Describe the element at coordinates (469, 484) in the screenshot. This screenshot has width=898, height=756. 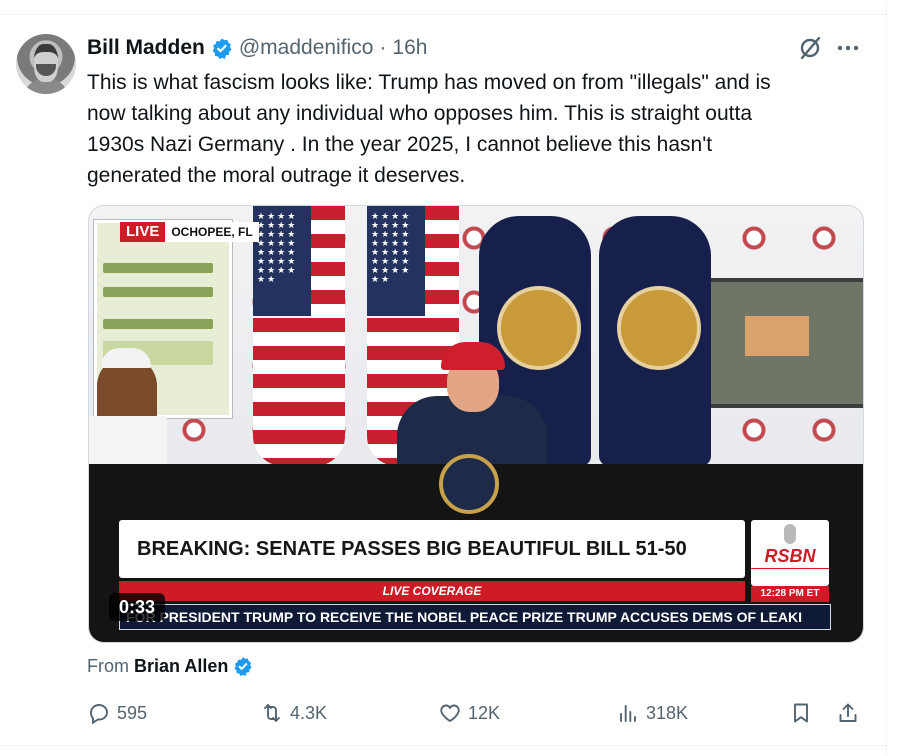
I see `presidential-seal` at that location.